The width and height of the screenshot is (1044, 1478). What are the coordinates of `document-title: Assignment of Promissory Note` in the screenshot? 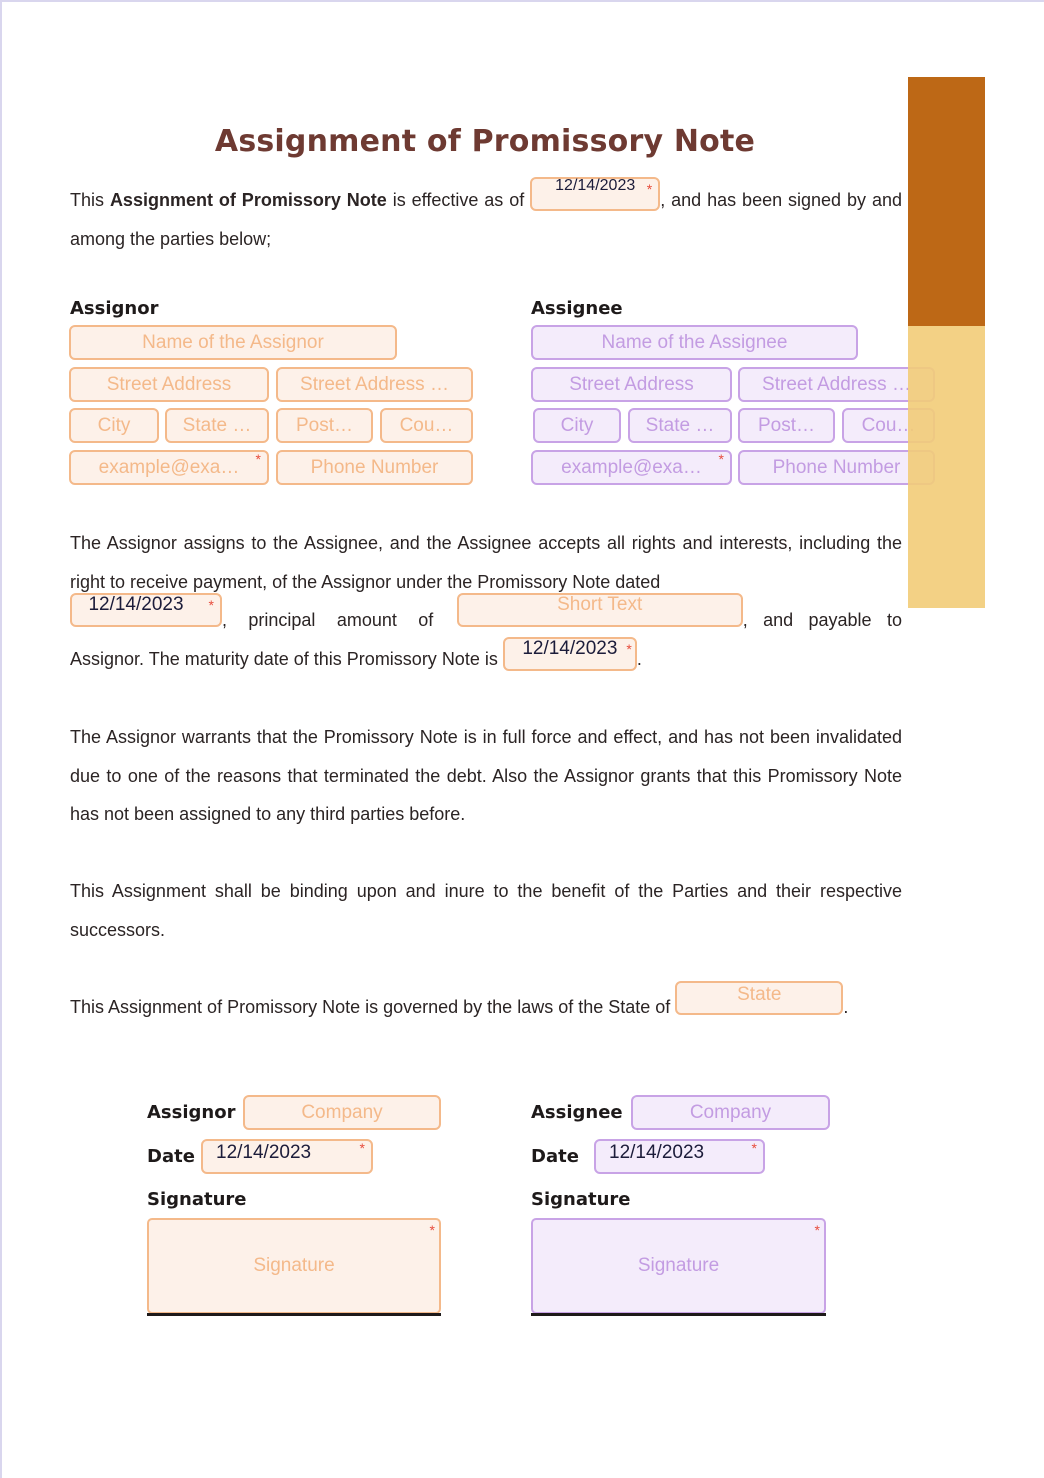 It's located at (485, 141).